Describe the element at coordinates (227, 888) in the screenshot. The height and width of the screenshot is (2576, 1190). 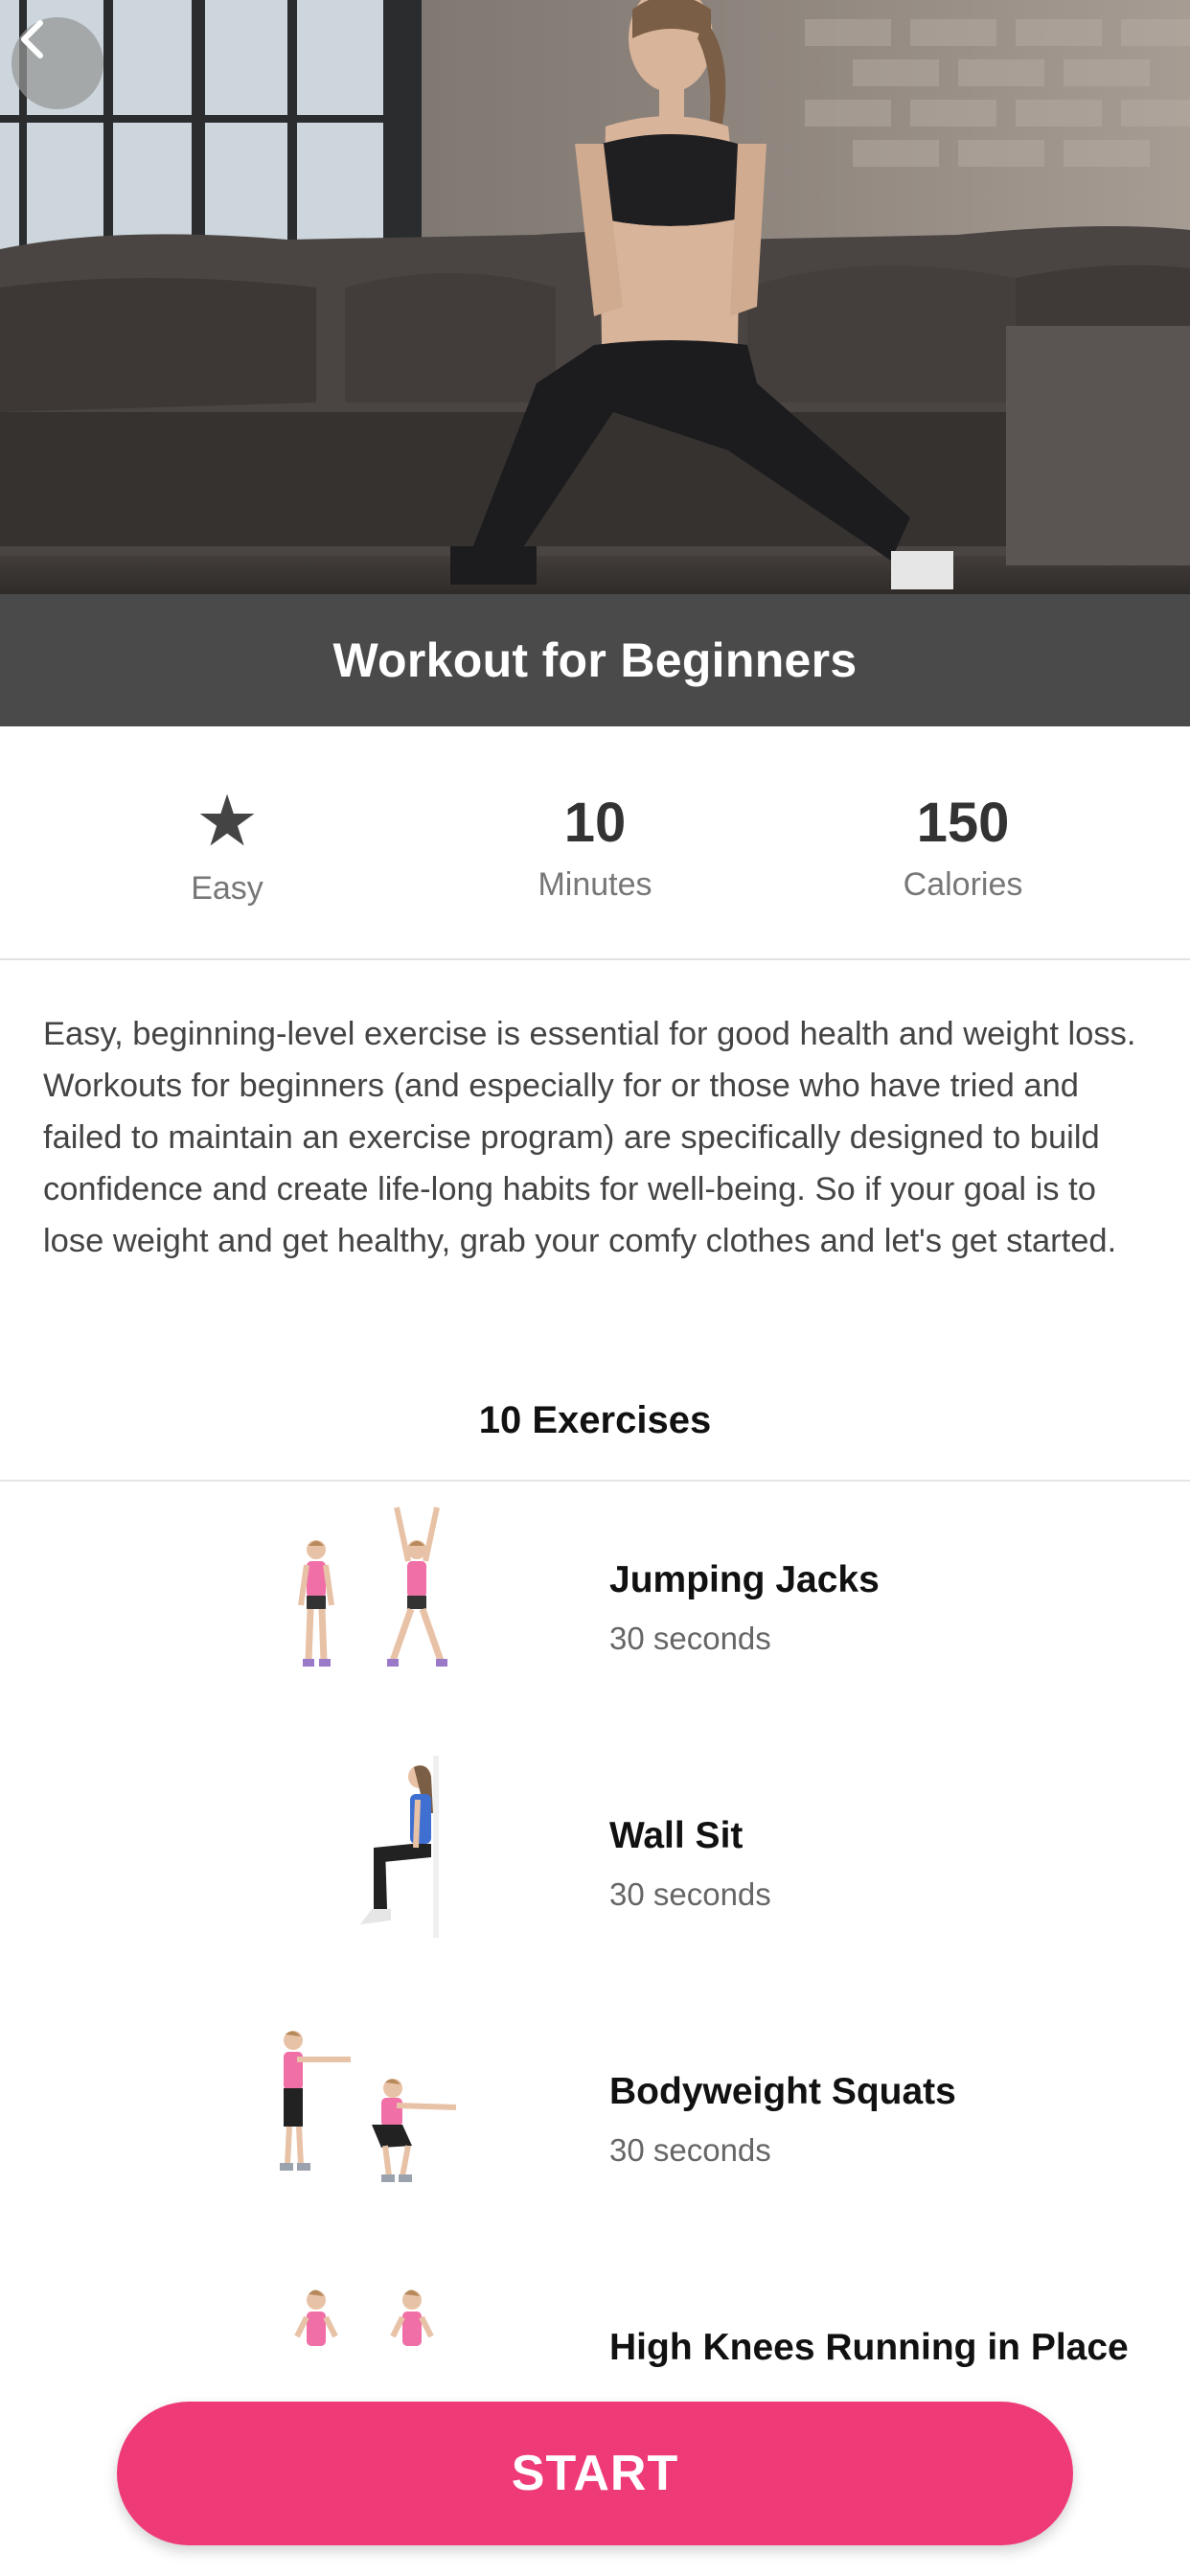
I see `difficulty-label: Easy` at that location.